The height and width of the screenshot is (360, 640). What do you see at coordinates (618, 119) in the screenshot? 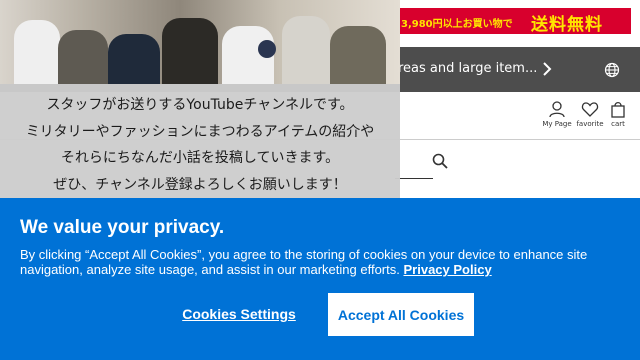
I see `cart-button: cart` at bounding box center [618, 119].